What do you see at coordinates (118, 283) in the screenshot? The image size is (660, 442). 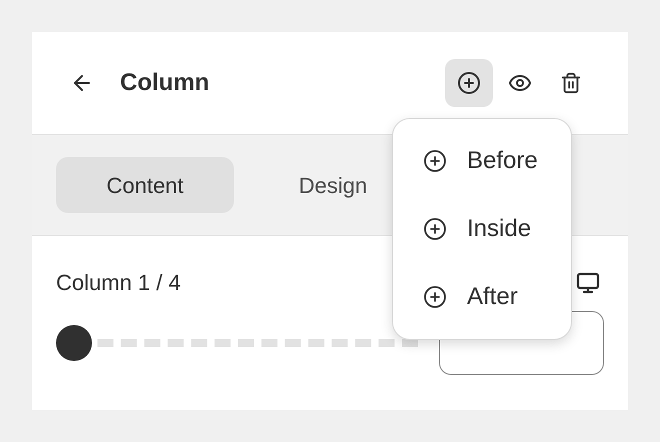 I see `column-label: Column 1 / 4` at bounding box center [118, 283].